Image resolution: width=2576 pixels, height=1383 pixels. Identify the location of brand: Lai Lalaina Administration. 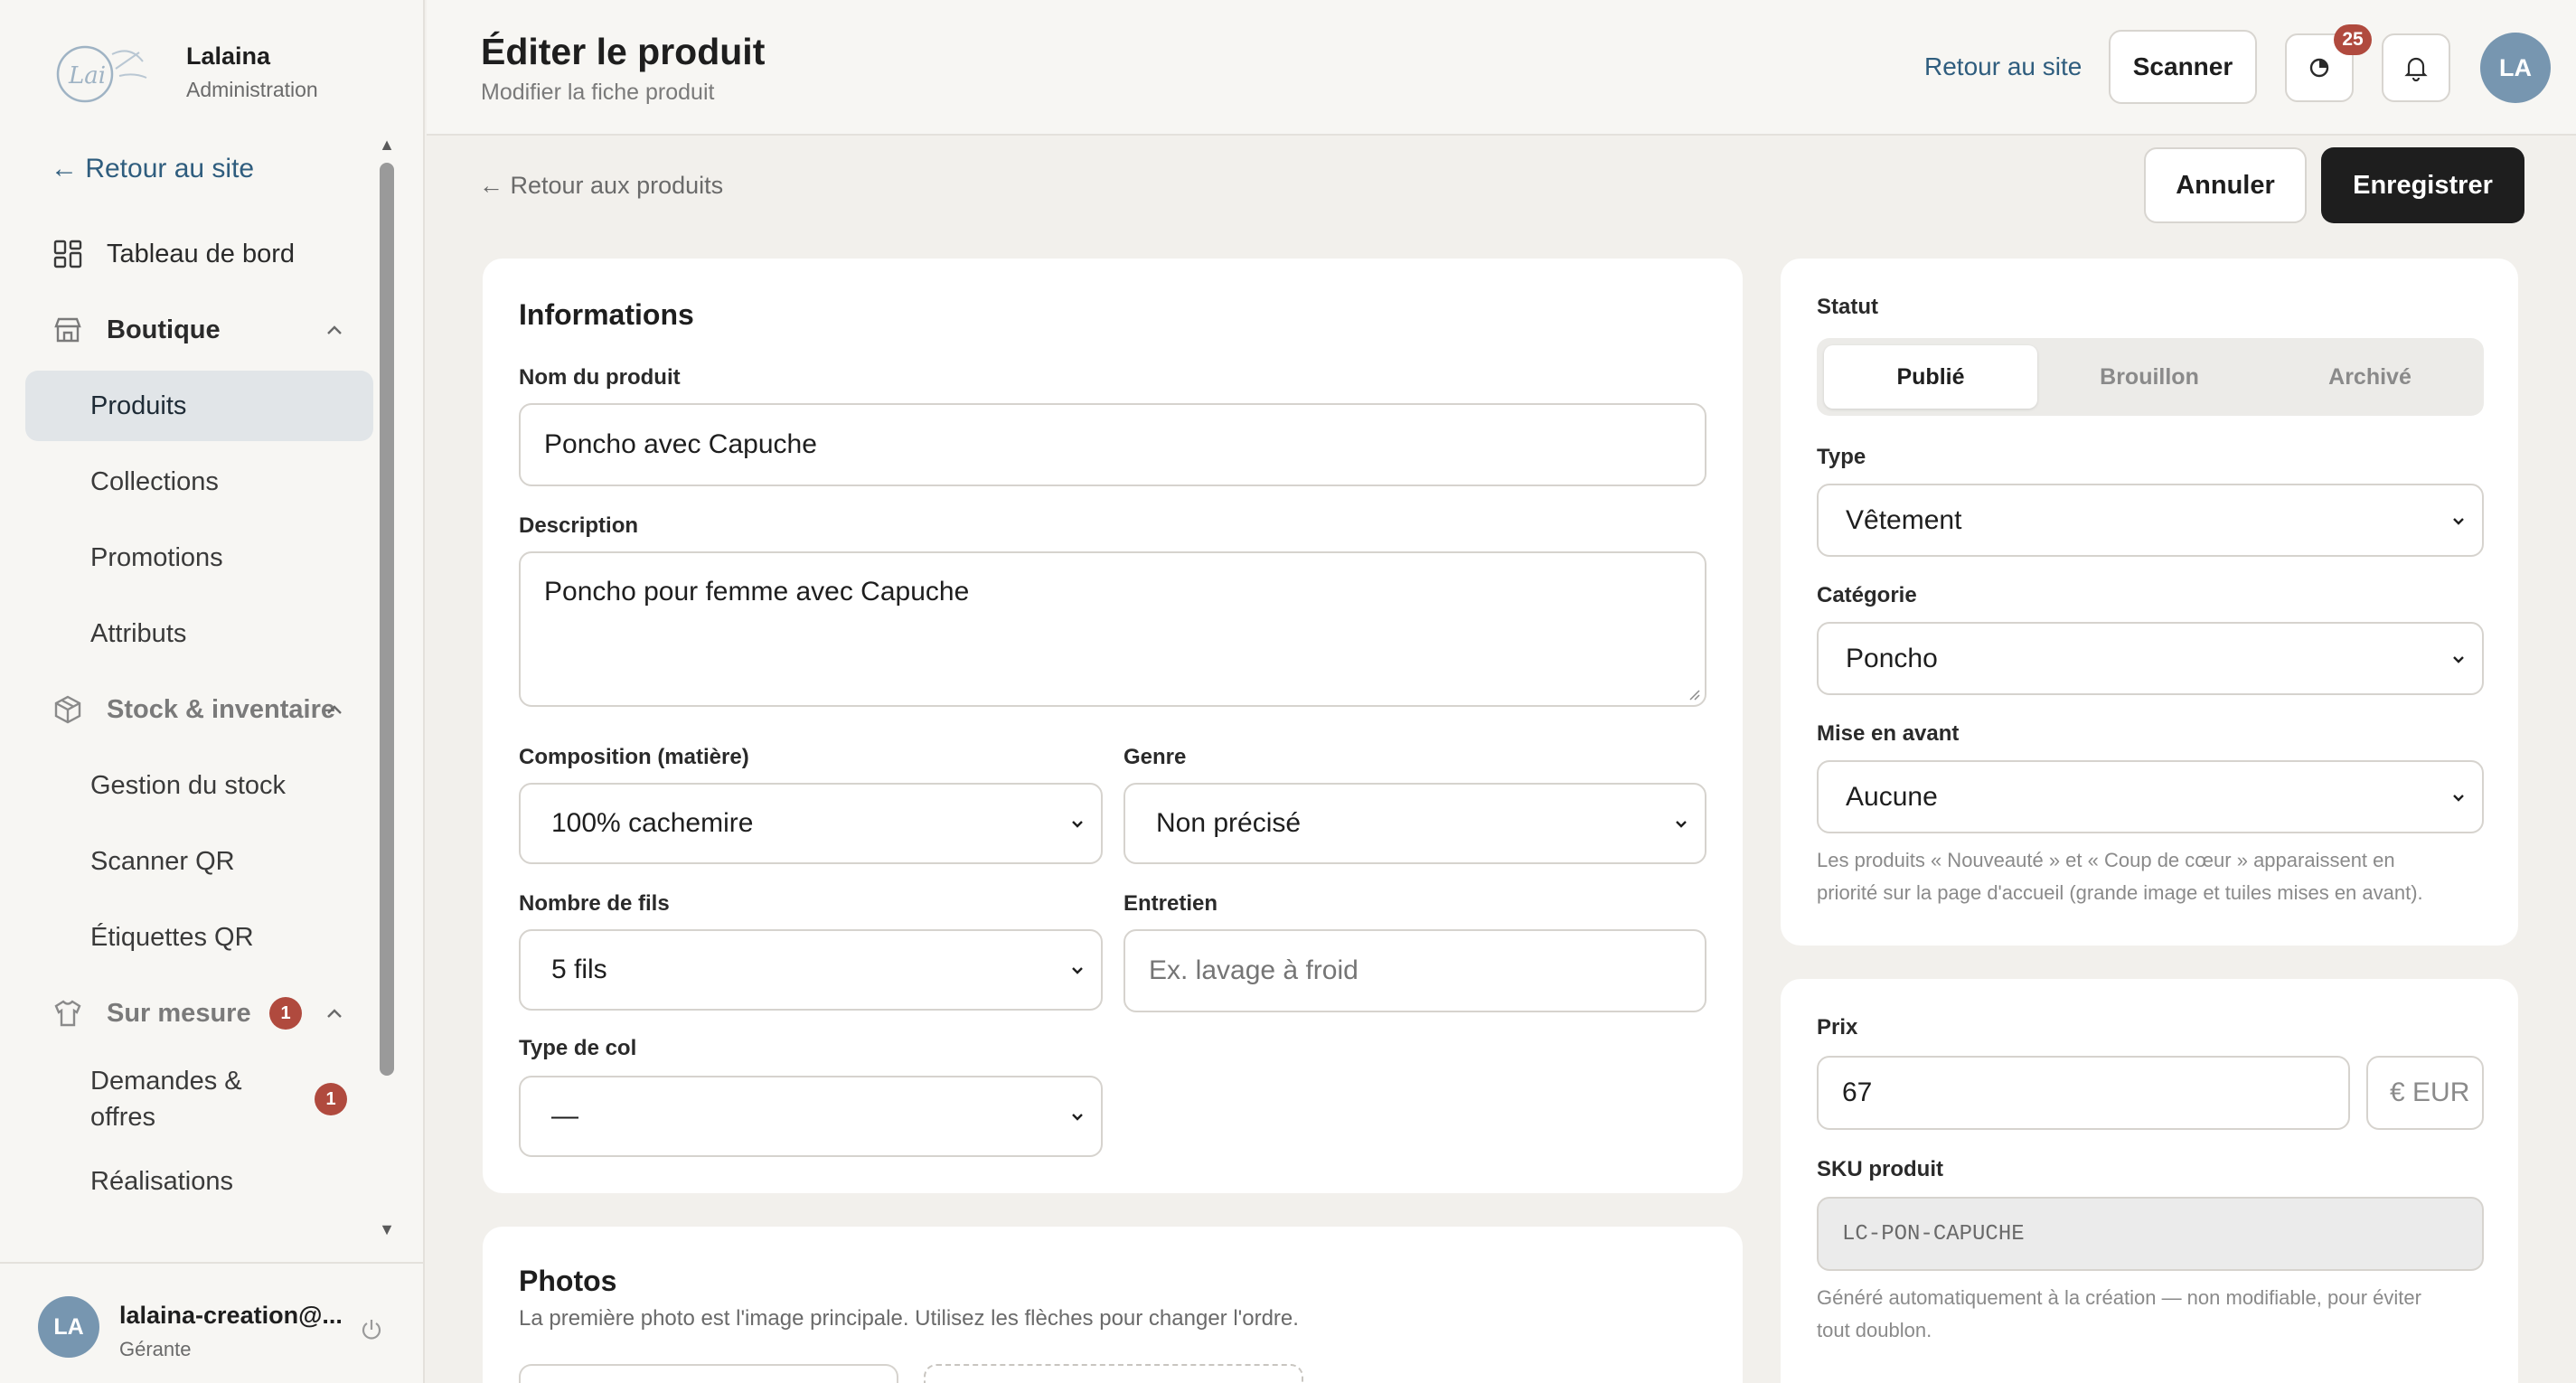
(185, 72).